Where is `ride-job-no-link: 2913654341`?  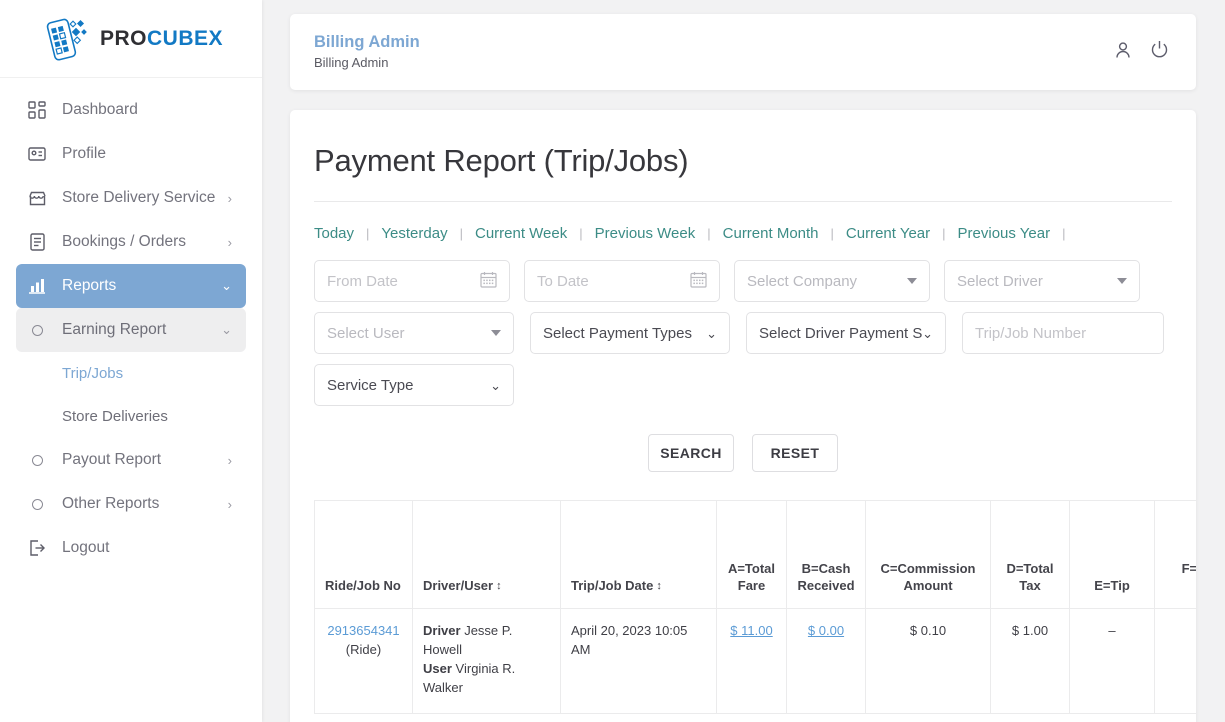 ride-job-no-link: 2913654341 is located at coordinates (363, 630).